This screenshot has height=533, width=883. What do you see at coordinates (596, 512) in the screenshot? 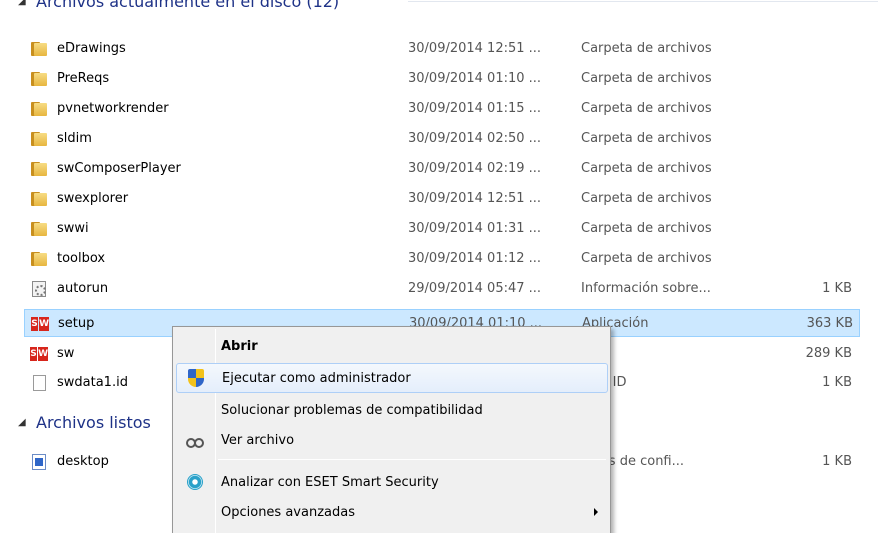
I see `submenu-arrow-icon` at bounding box center [596, 512].